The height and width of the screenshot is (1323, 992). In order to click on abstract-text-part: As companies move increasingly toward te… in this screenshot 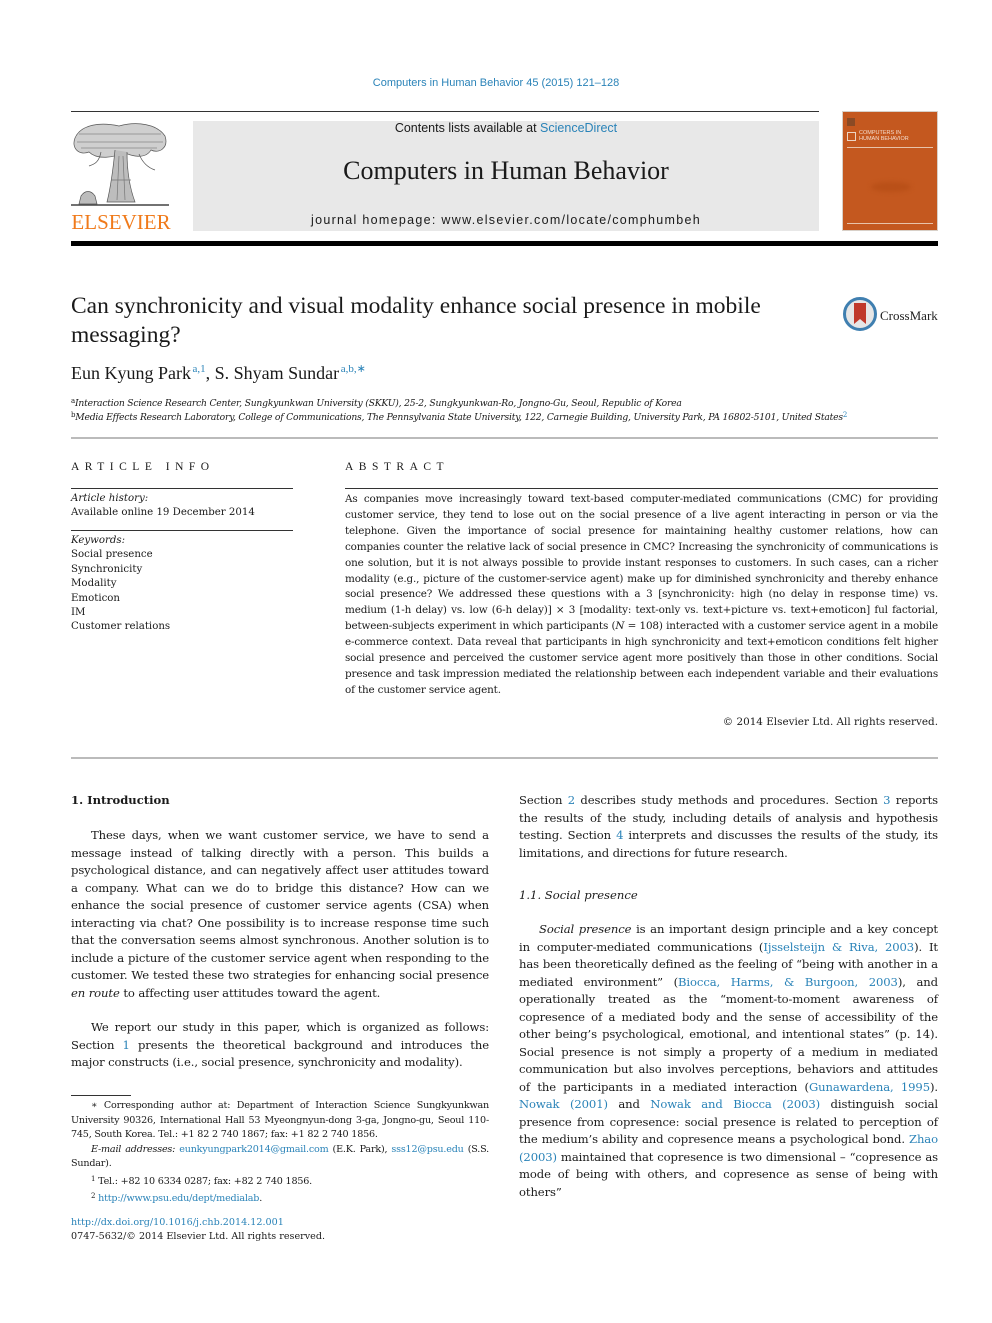, I will do `click(641, 563)`.